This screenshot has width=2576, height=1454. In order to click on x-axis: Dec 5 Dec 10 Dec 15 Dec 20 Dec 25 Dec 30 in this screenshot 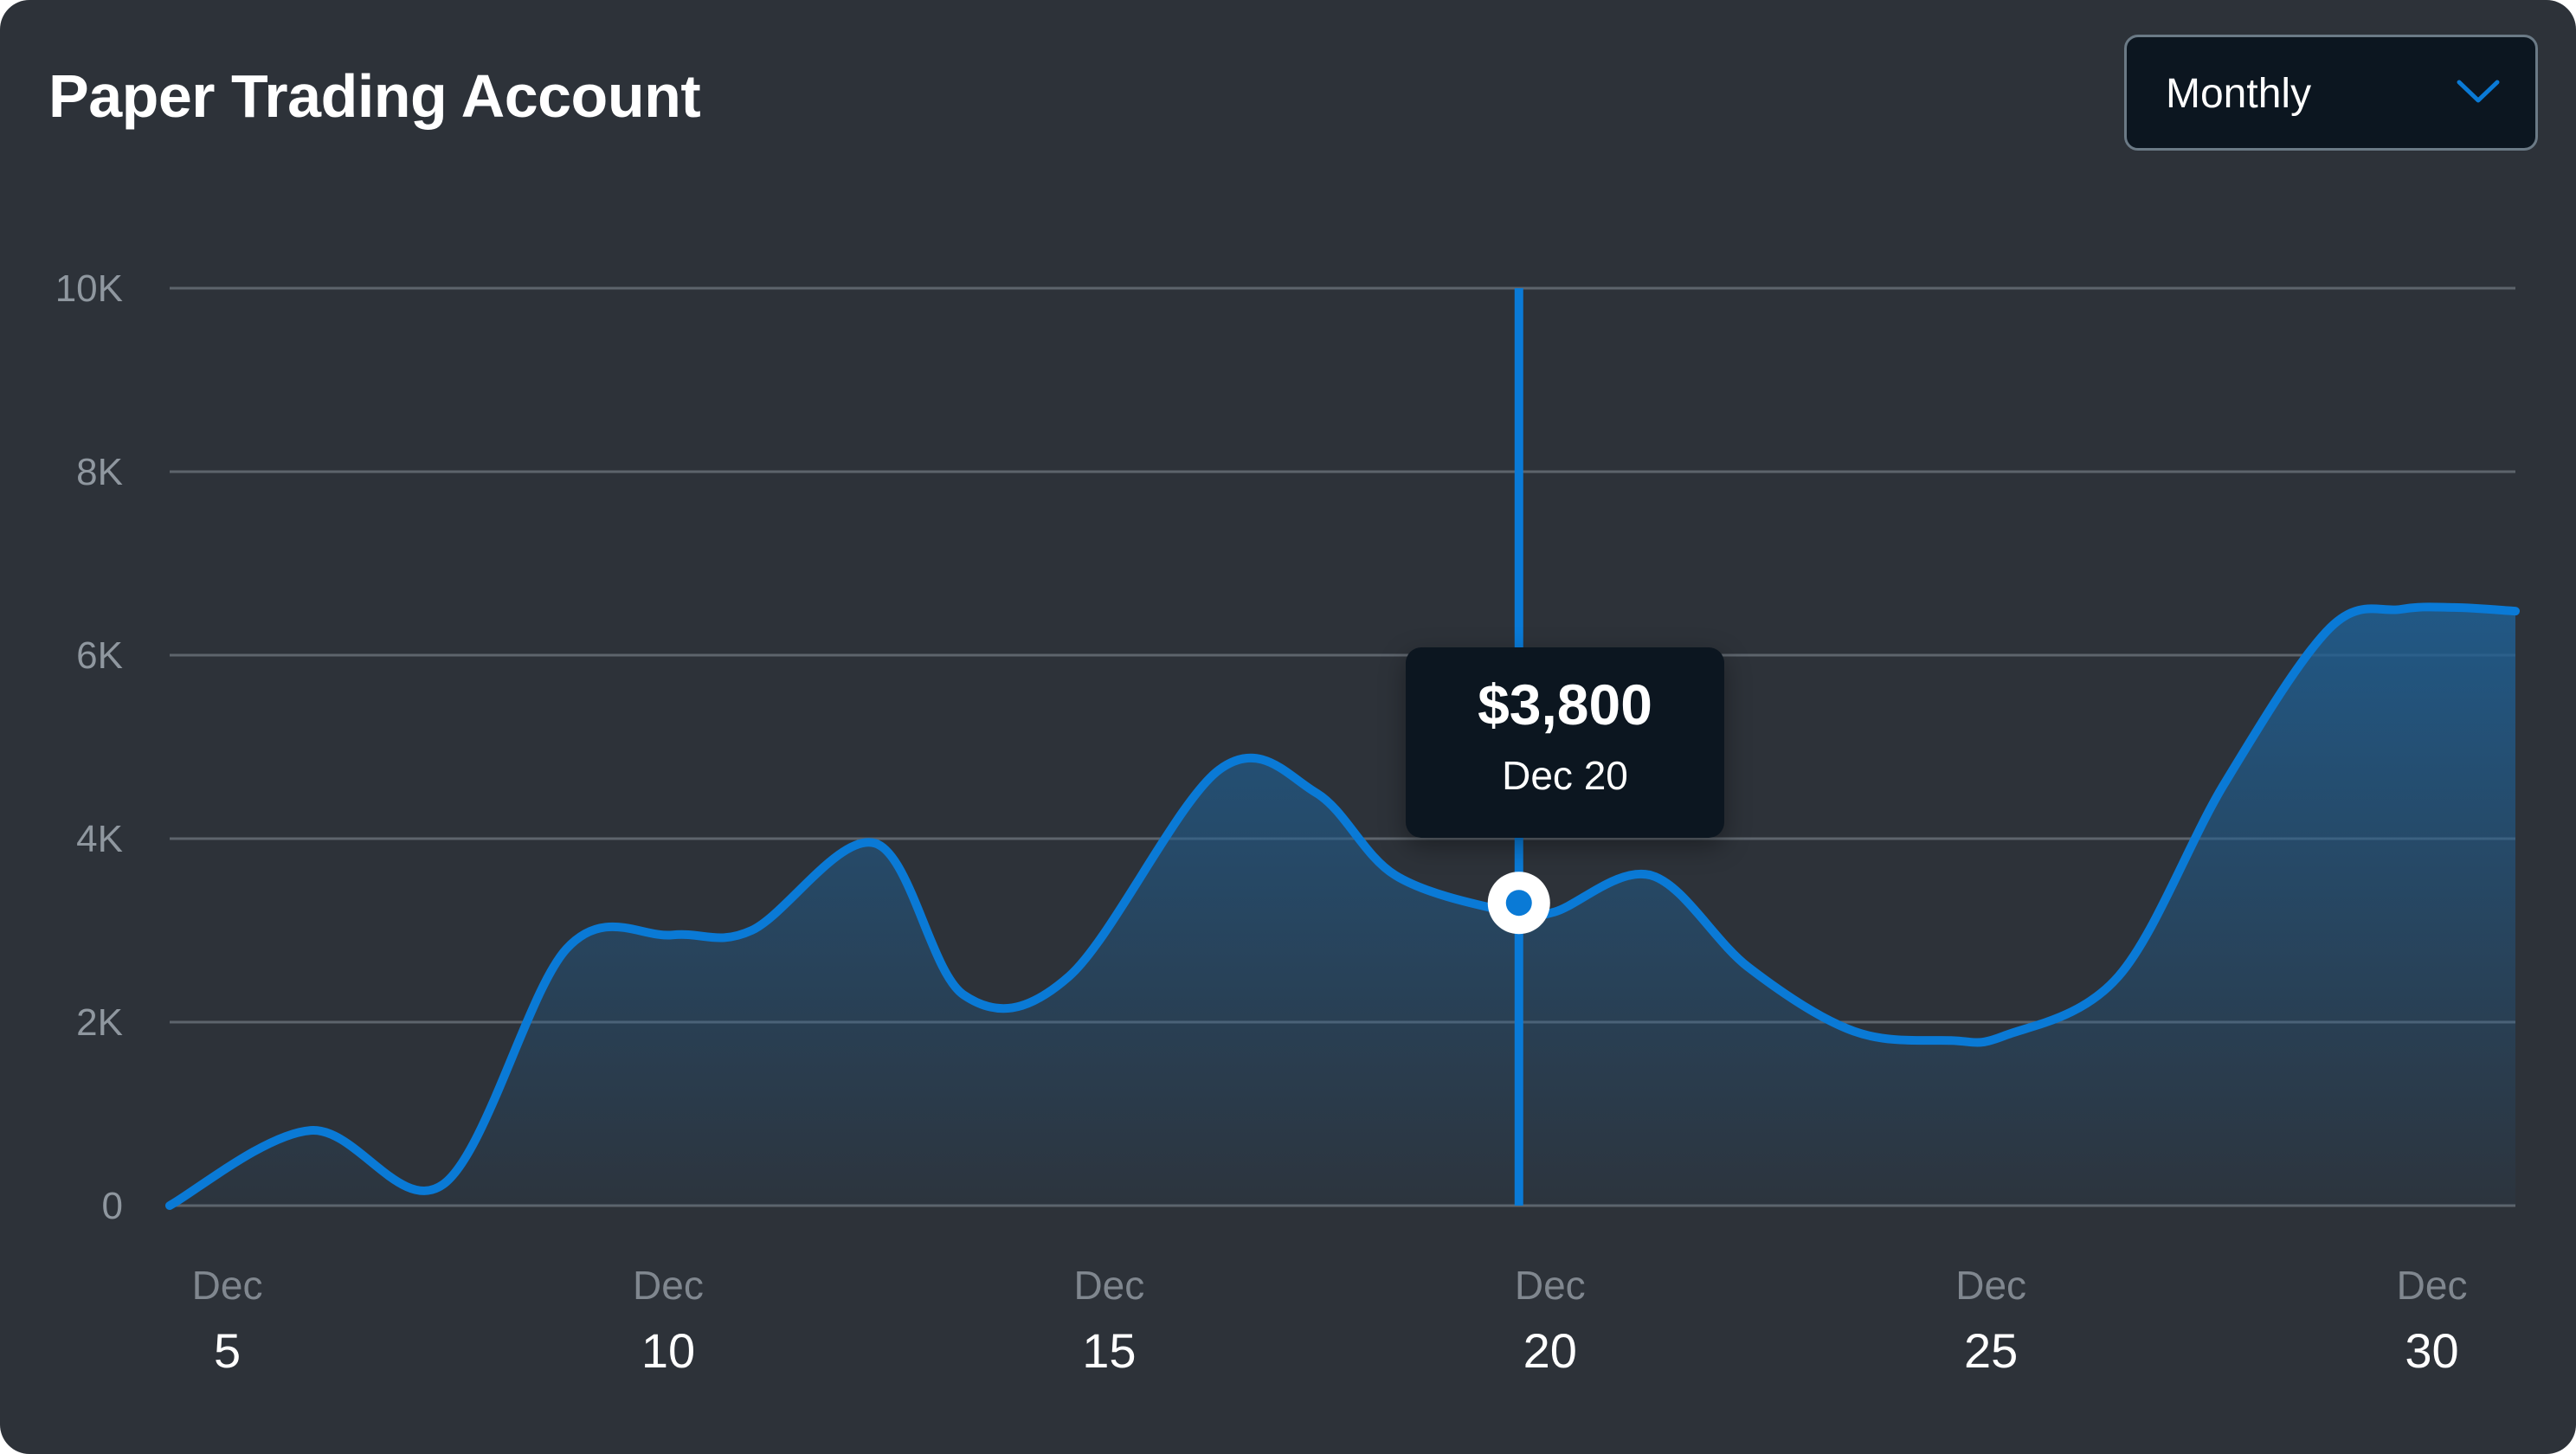, I will do `click(1330, 1321)`.